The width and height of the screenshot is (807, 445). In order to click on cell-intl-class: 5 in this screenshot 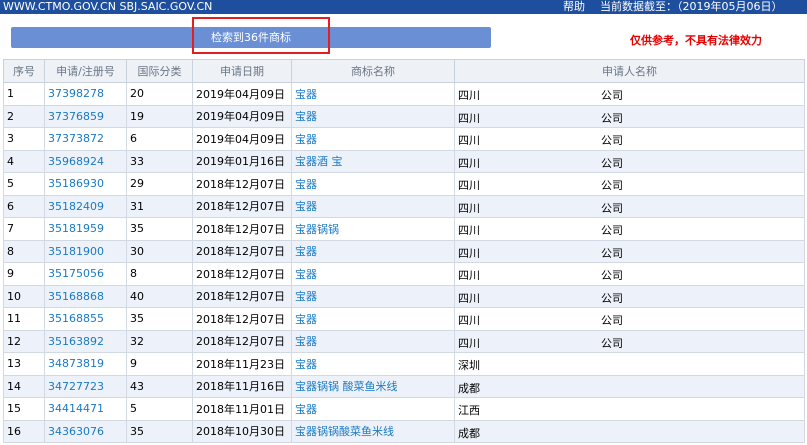, I will do `click(159, 409)`.